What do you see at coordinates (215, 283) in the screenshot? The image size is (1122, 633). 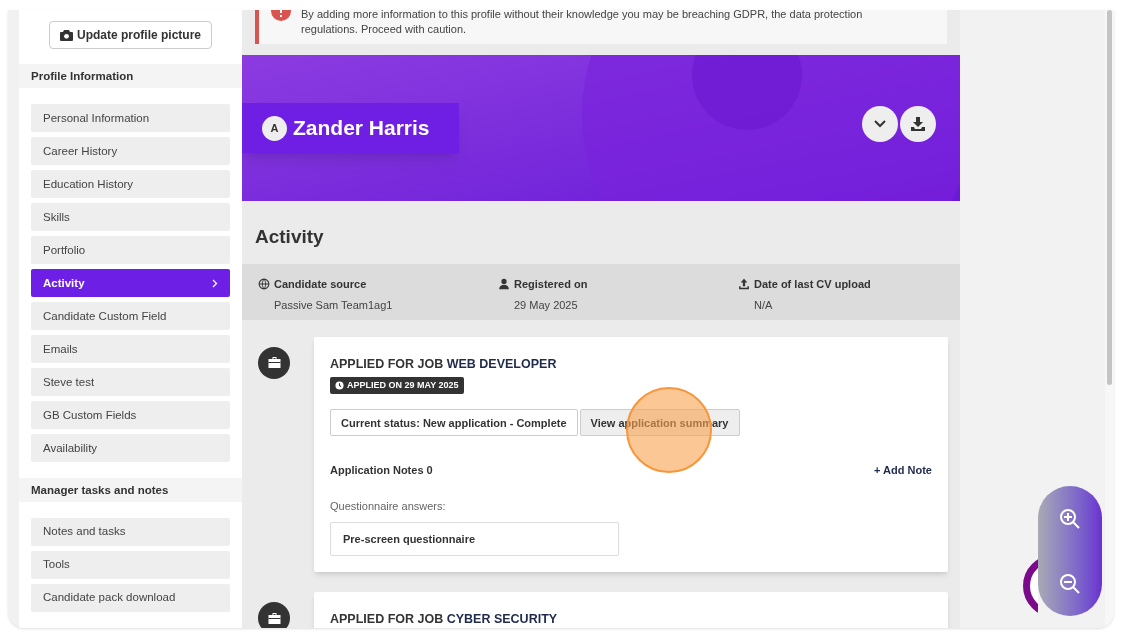 I see `chevron-right-icon` at bounding box center [215, 283].